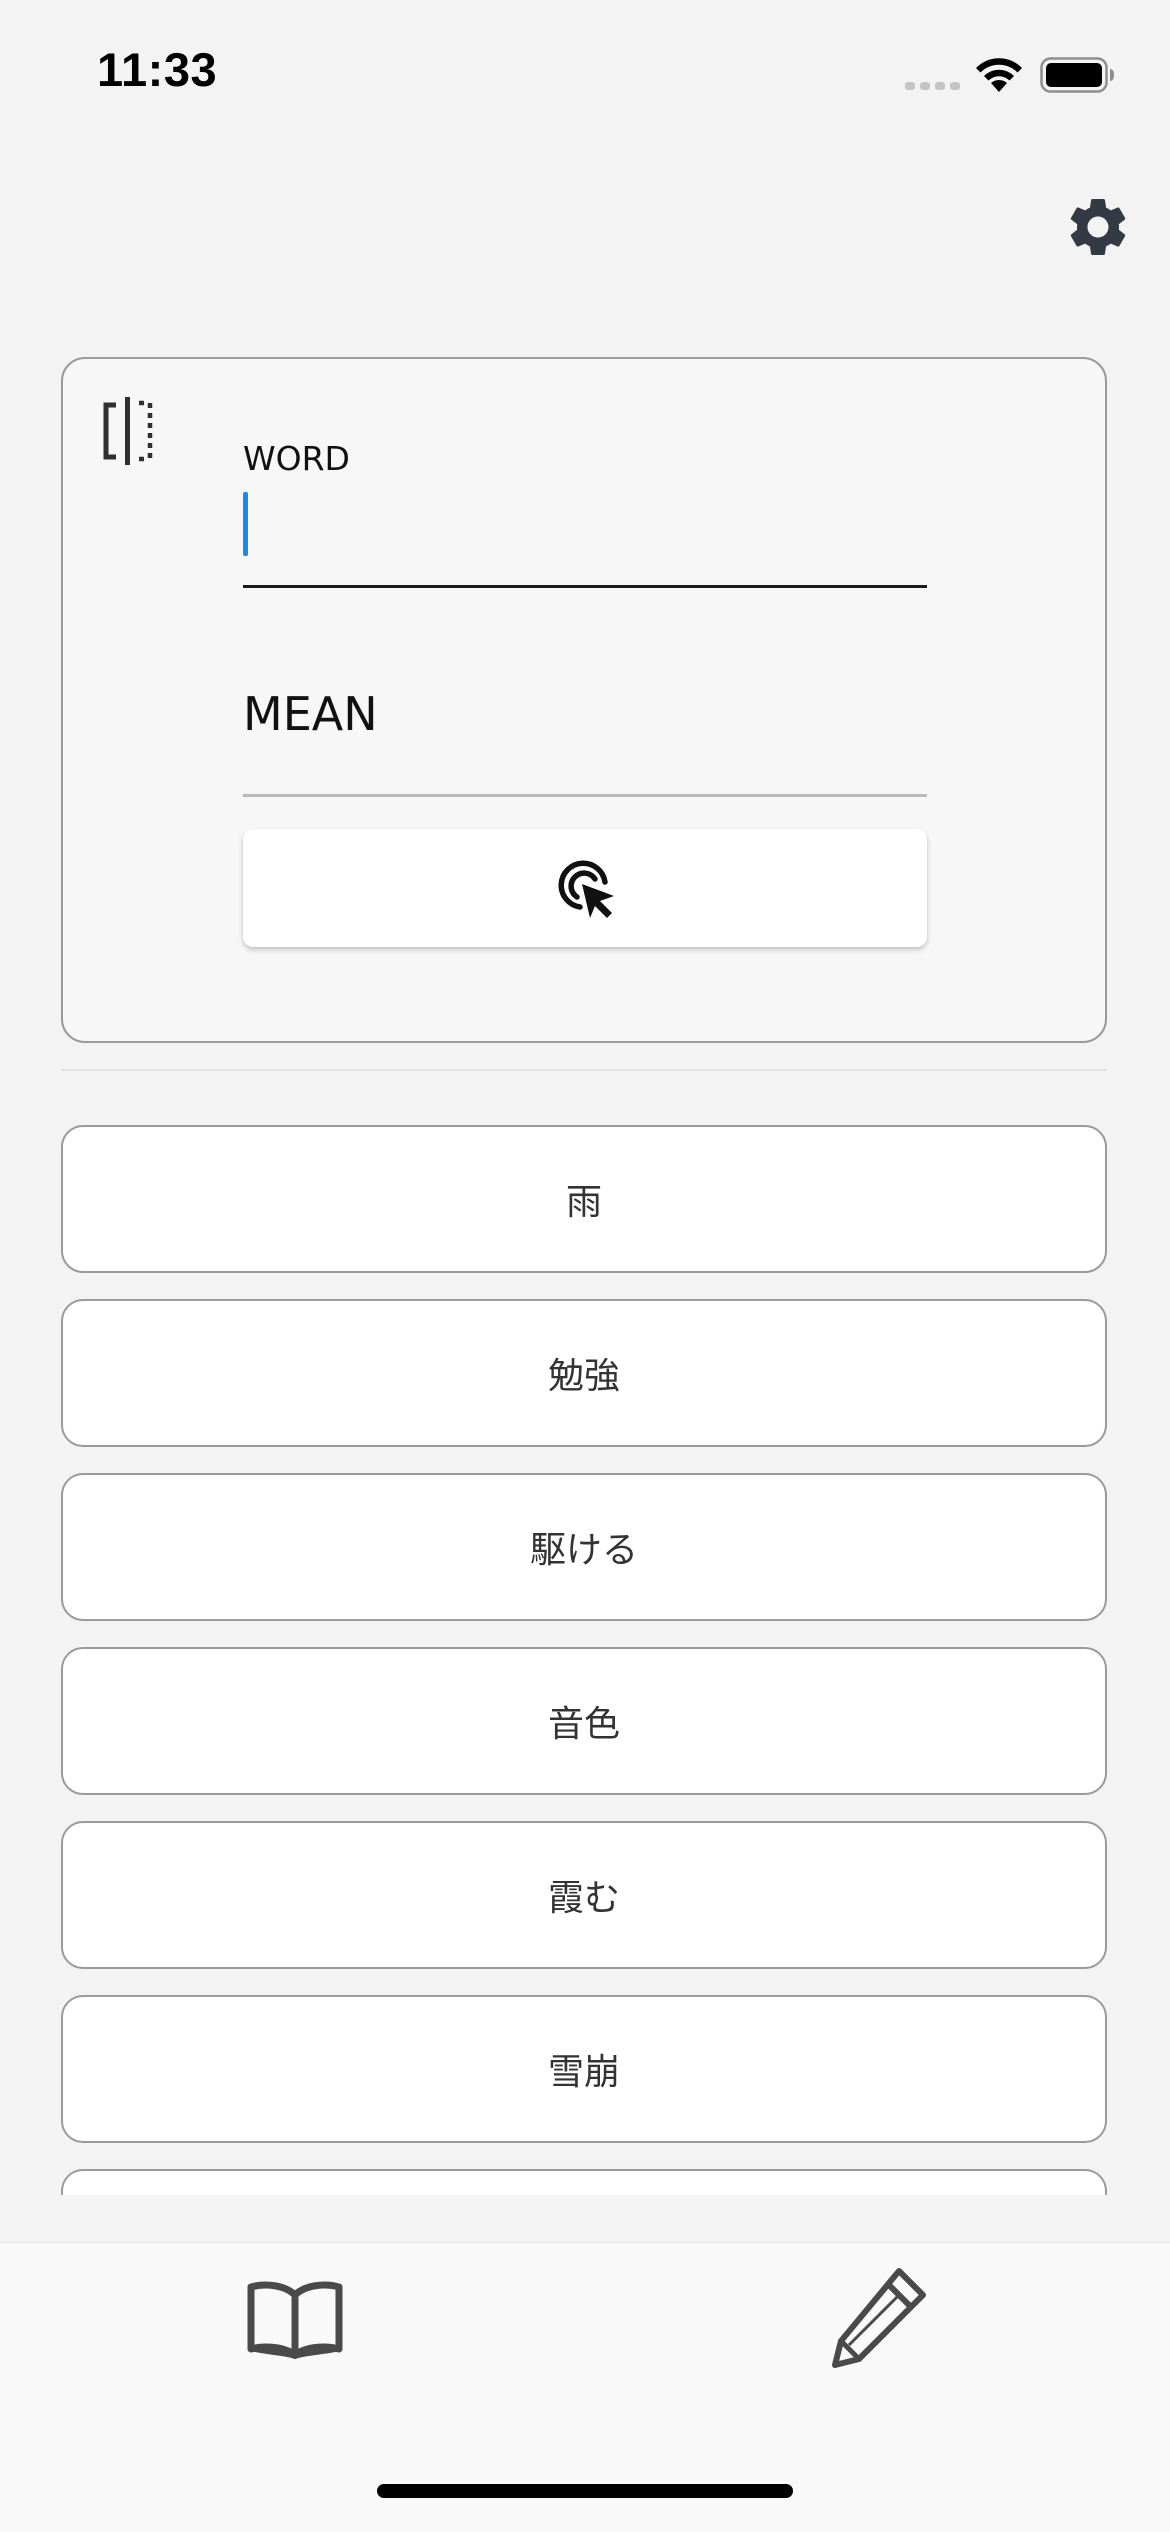 Image resolution: width=1170 pixels, height=2532 pixels. What do you see at coordinates (879, 2318) in the screenshot?
I see `pencil-icon` at bounding box center [879, 2318].